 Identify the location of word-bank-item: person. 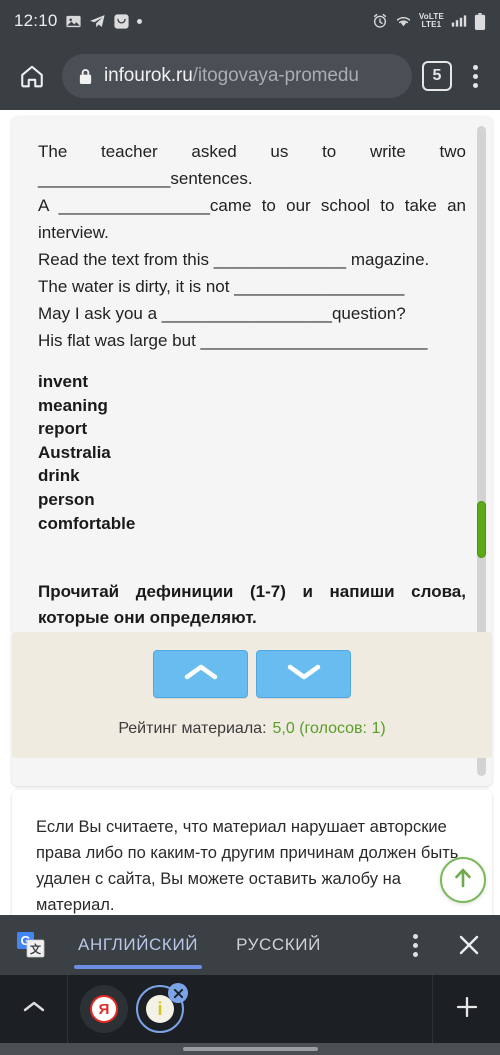
(66, 499).